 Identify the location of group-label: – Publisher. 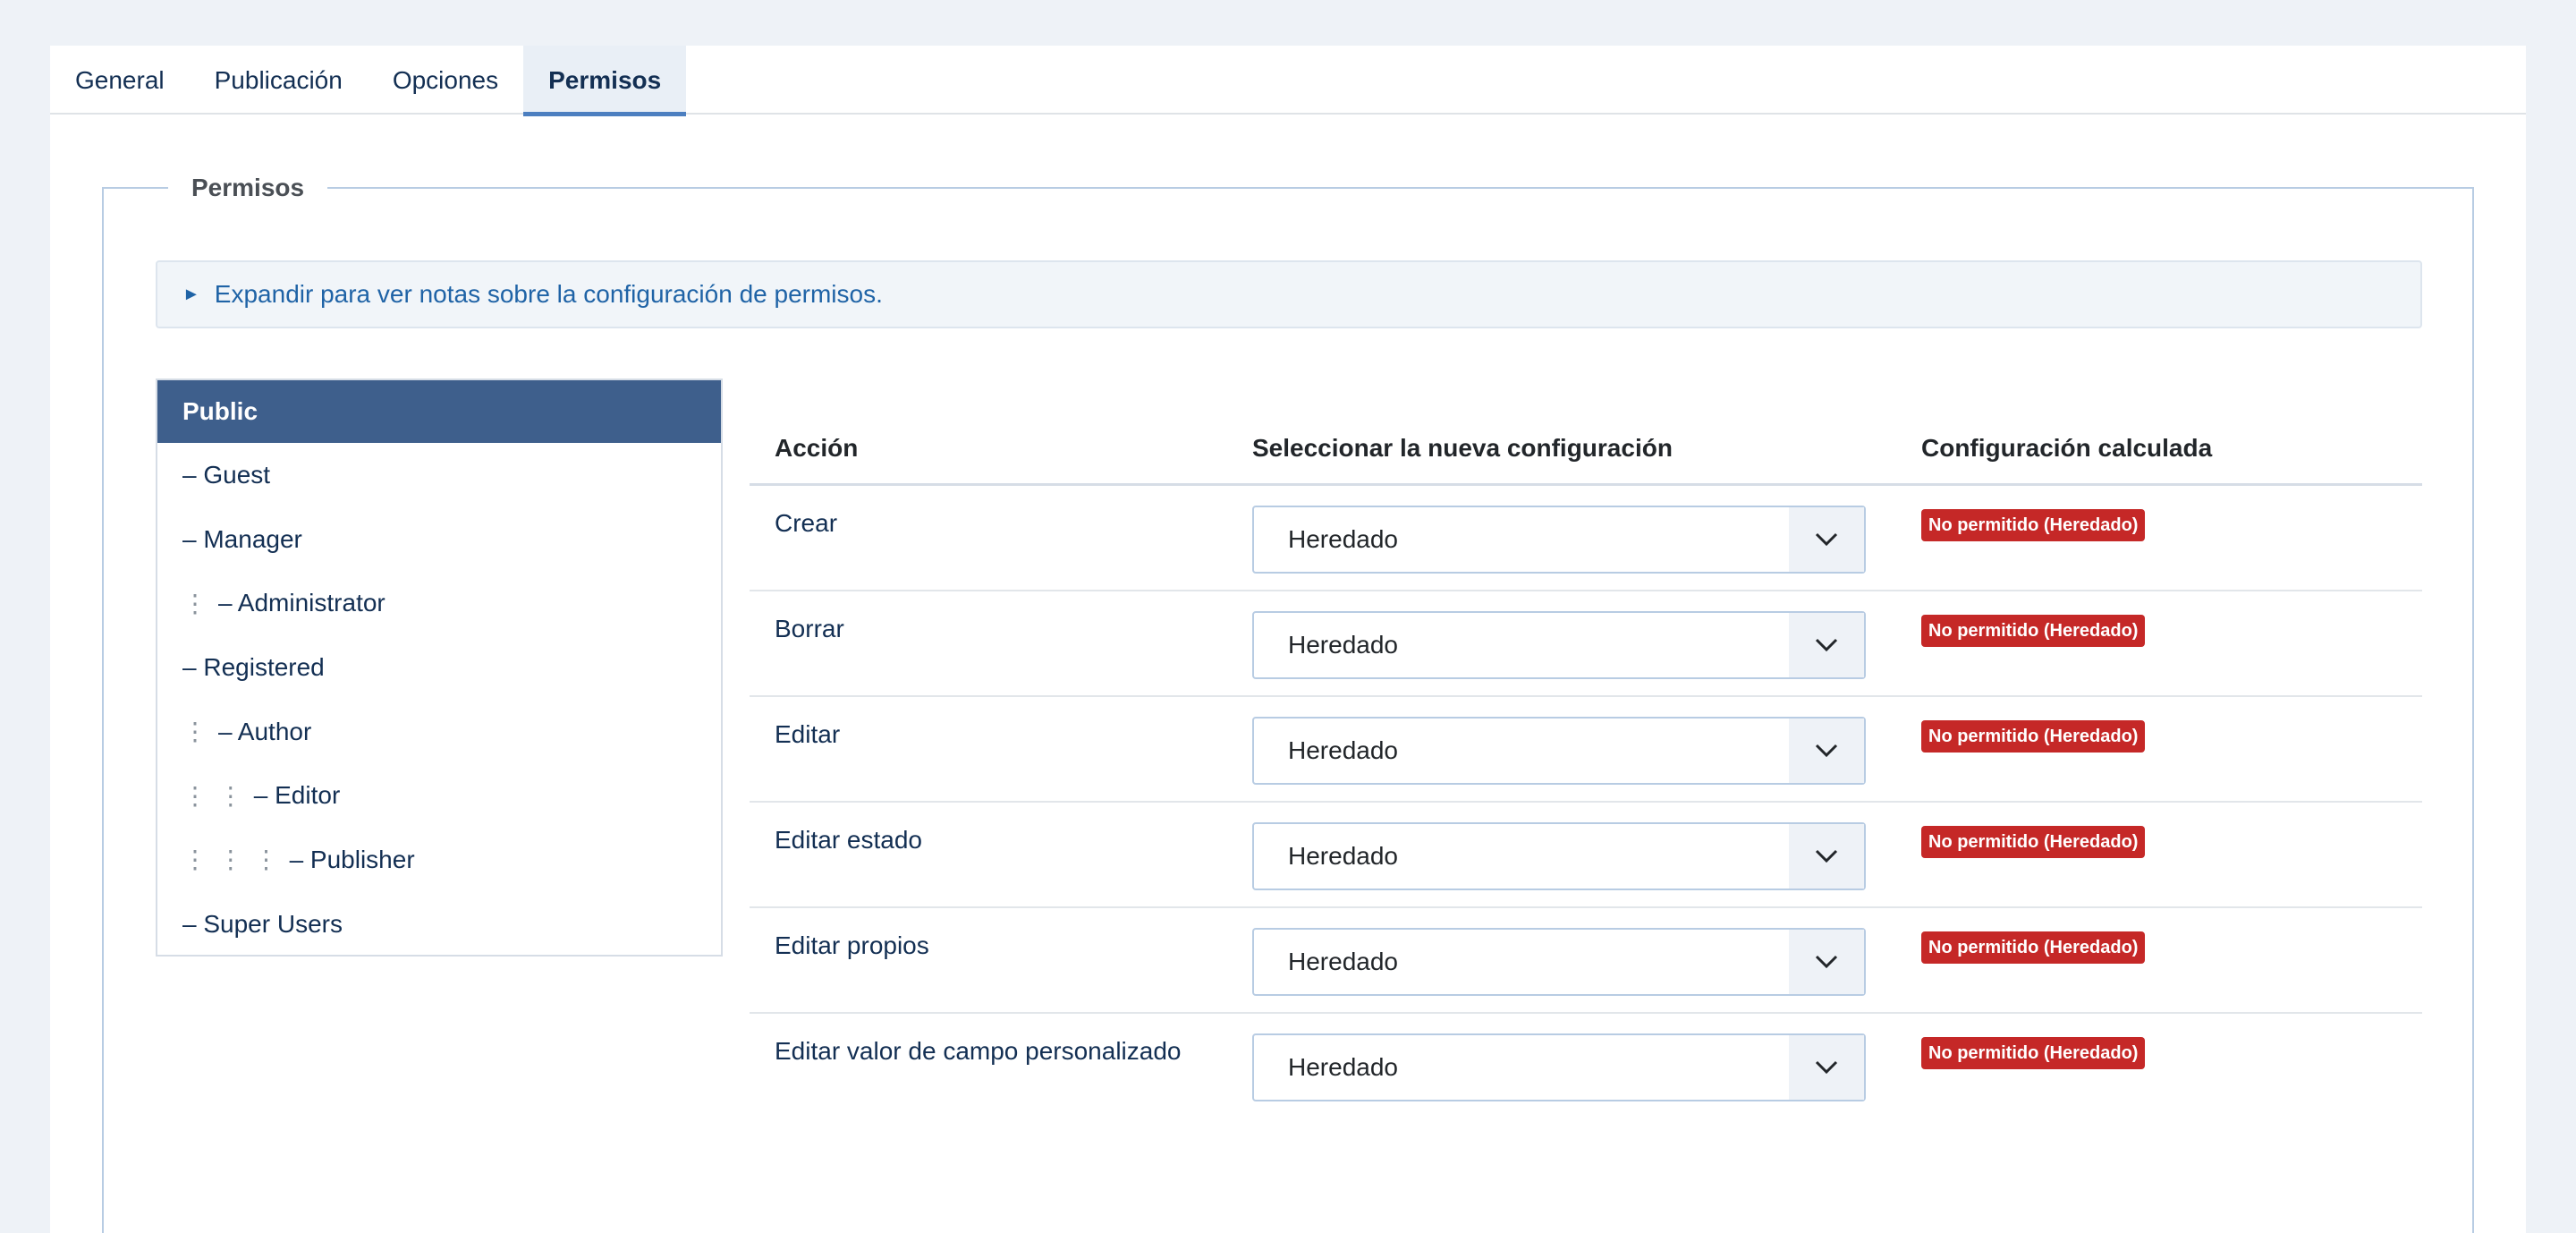
(352, 859).